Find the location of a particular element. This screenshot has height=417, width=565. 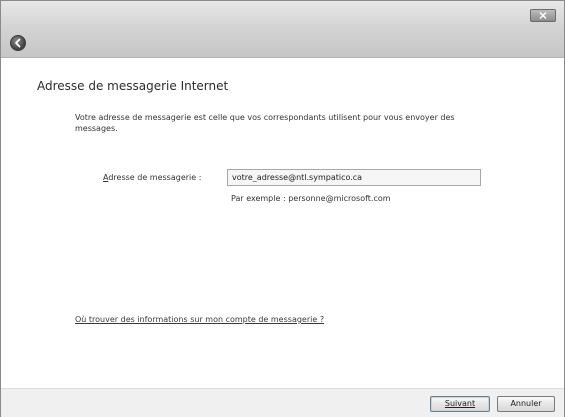

back-arrow-icon is located at coordinates (18, 43).